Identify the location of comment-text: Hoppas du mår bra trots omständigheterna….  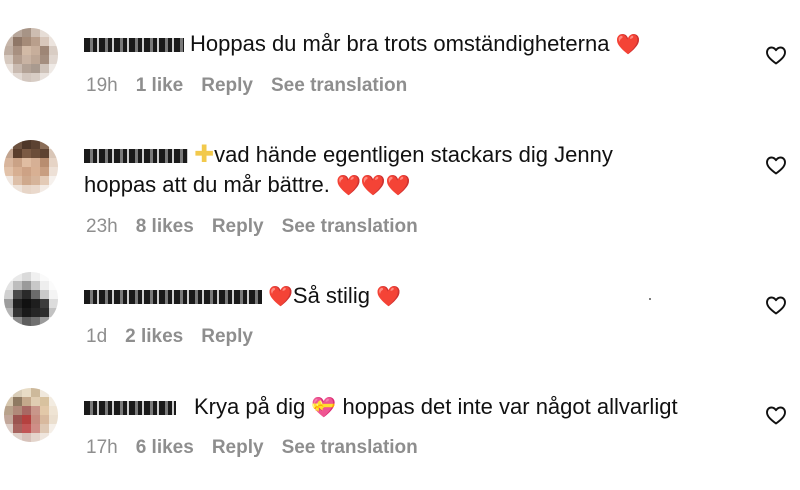
(412, 44).